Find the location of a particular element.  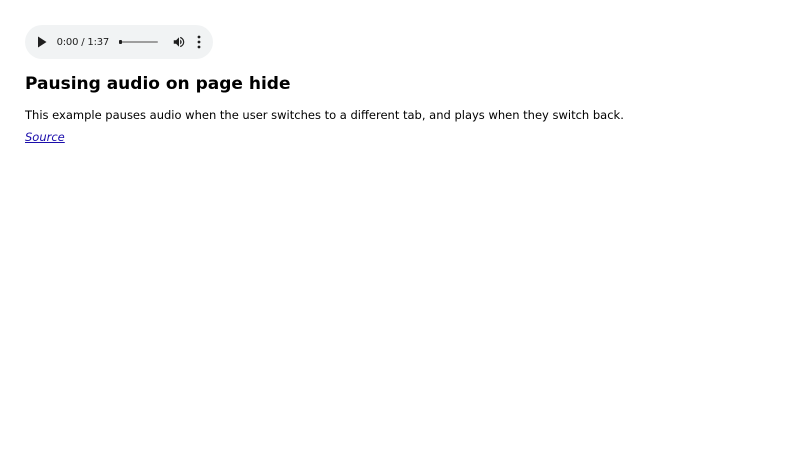

seek-thumb is located at coordinates (121, 42).